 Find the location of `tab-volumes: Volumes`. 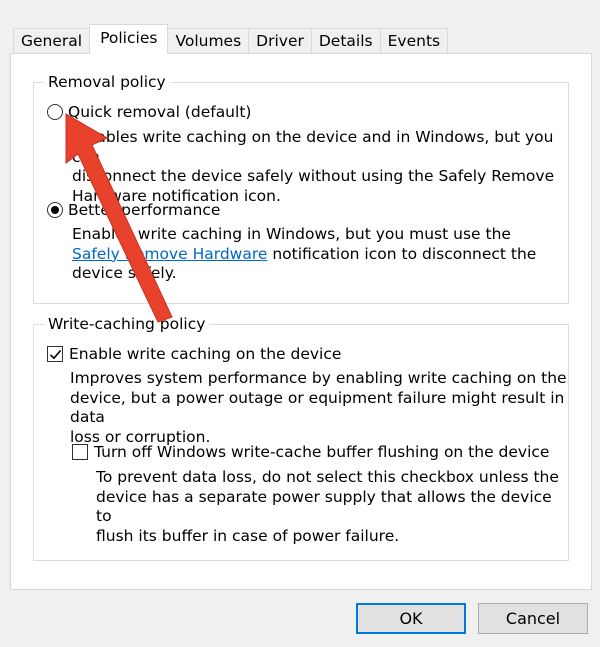

tab-volumes: Volumes is located at coordinates (208, 41).